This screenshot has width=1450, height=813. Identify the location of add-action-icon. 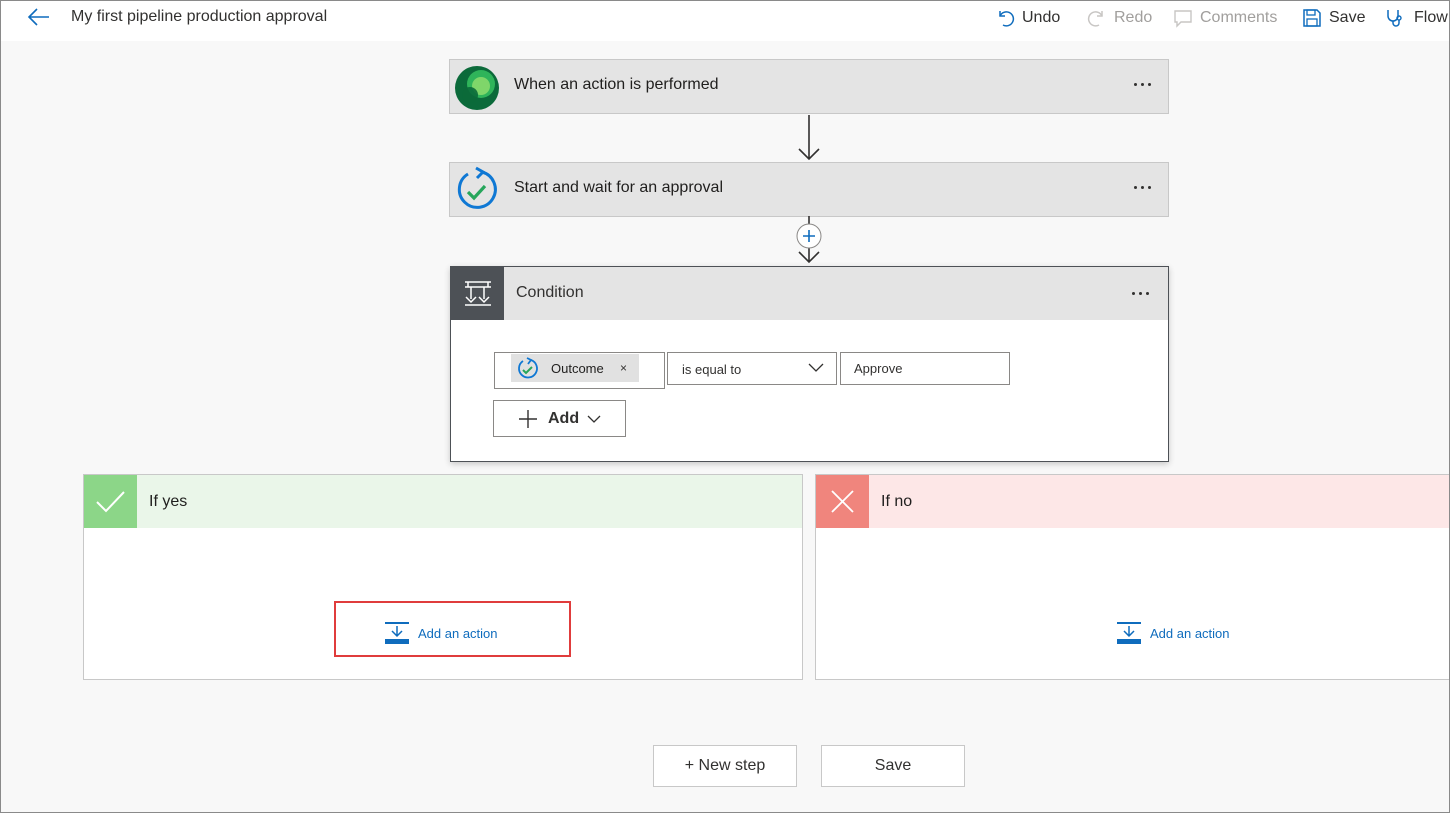
(1129, 633).